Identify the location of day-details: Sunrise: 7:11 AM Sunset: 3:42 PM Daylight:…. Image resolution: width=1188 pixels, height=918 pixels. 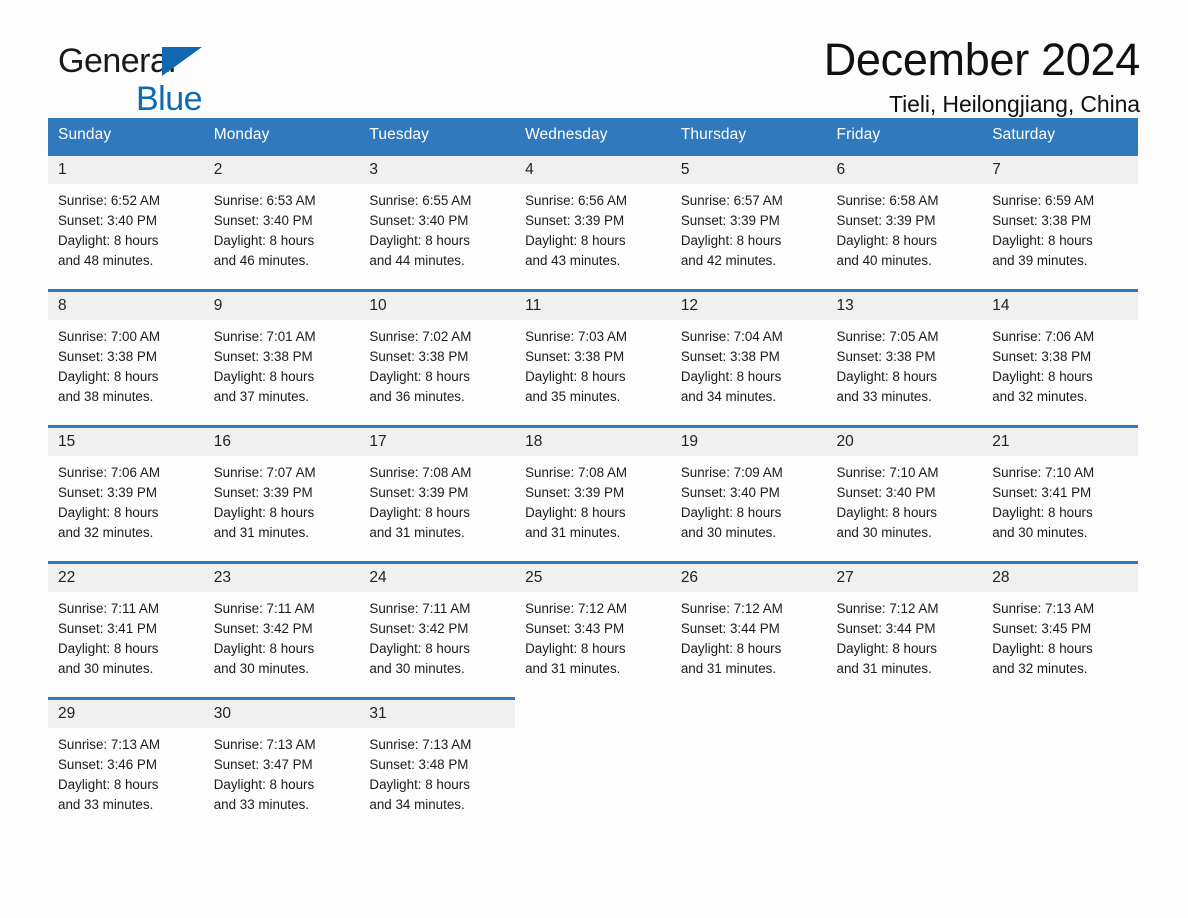
(437, 635).